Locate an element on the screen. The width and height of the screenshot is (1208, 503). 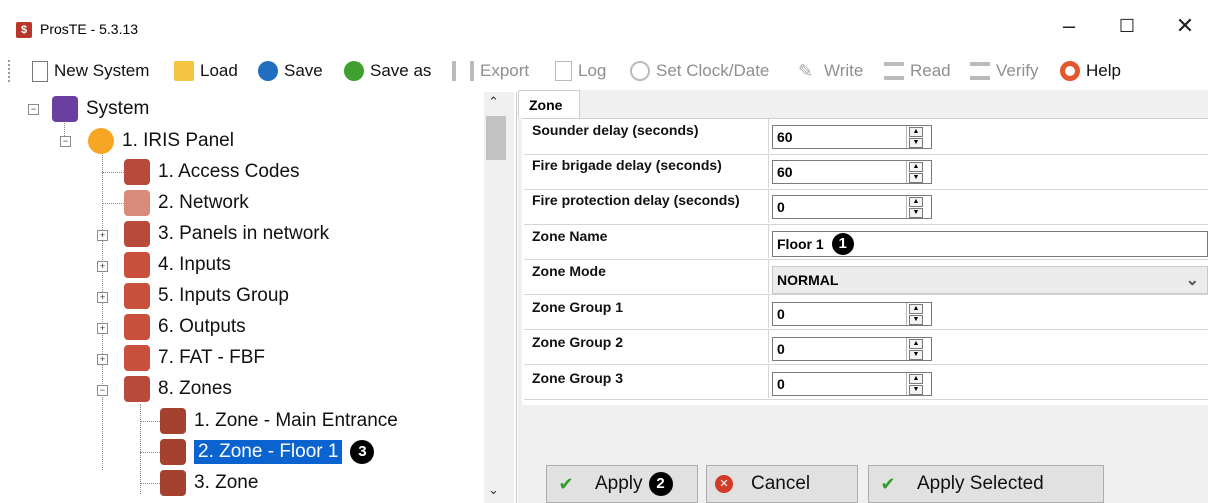
expand-fat-fbf-toggle: + is located at coordinates (102, 359).